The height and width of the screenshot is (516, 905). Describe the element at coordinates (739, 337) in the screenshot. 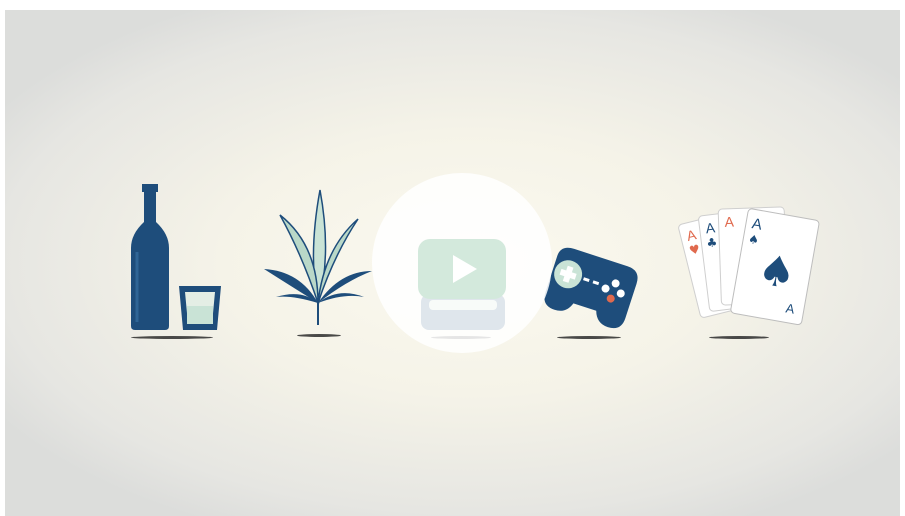

I see `cards-shadow` at that location.